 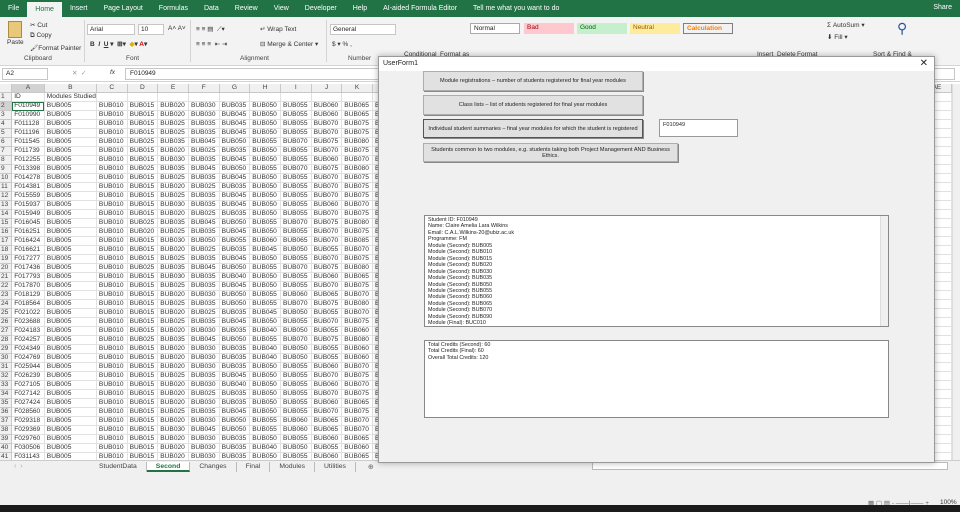 What do you see at coordinates (28, 205) in the screenshot?
I see `cell: F015937` at bounding box center [28, 205].